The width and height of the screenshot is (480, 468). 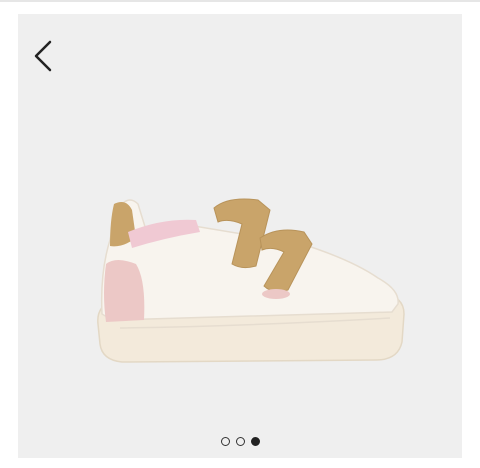 I want to click on image-pager-dots, so click(x=240, y=441).